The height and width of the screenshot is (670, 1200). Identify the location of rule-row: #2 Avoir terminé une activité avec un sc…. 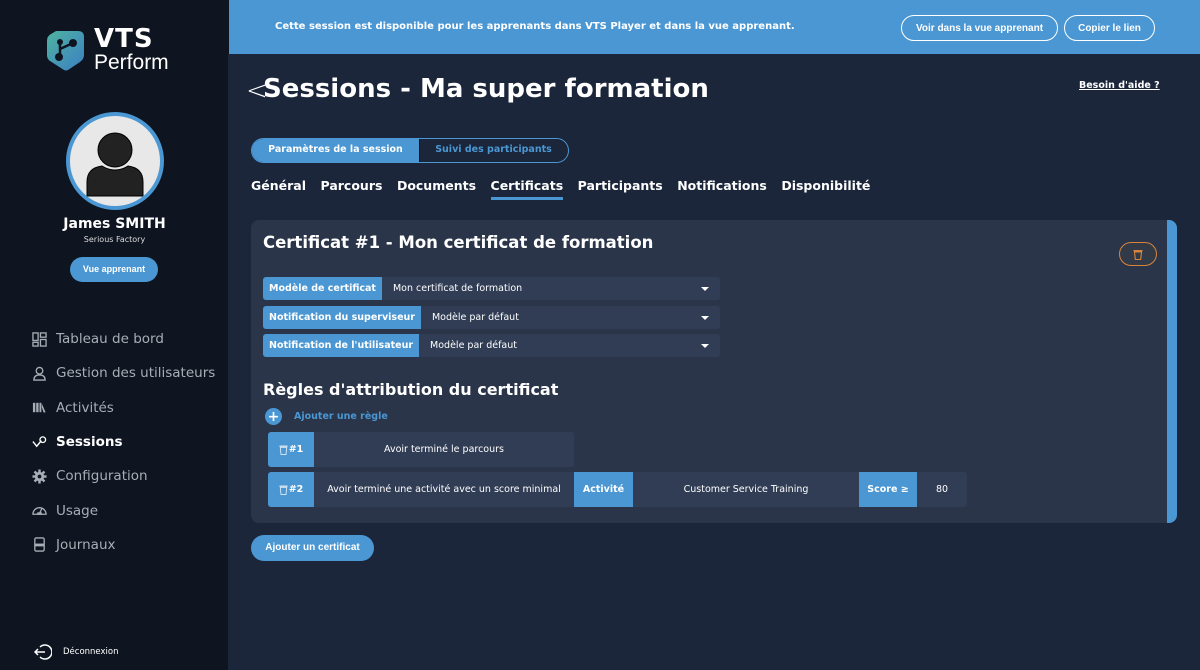
(617, 489).